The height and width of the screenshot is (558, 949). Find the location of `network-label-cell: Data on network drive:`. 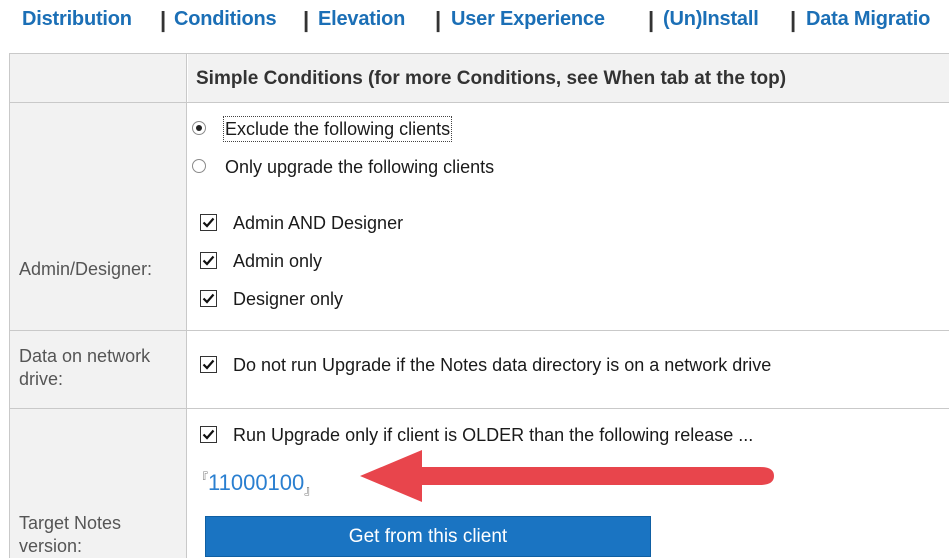

network-label-cell: Data on network drive: is located at coordinates (98, 369).